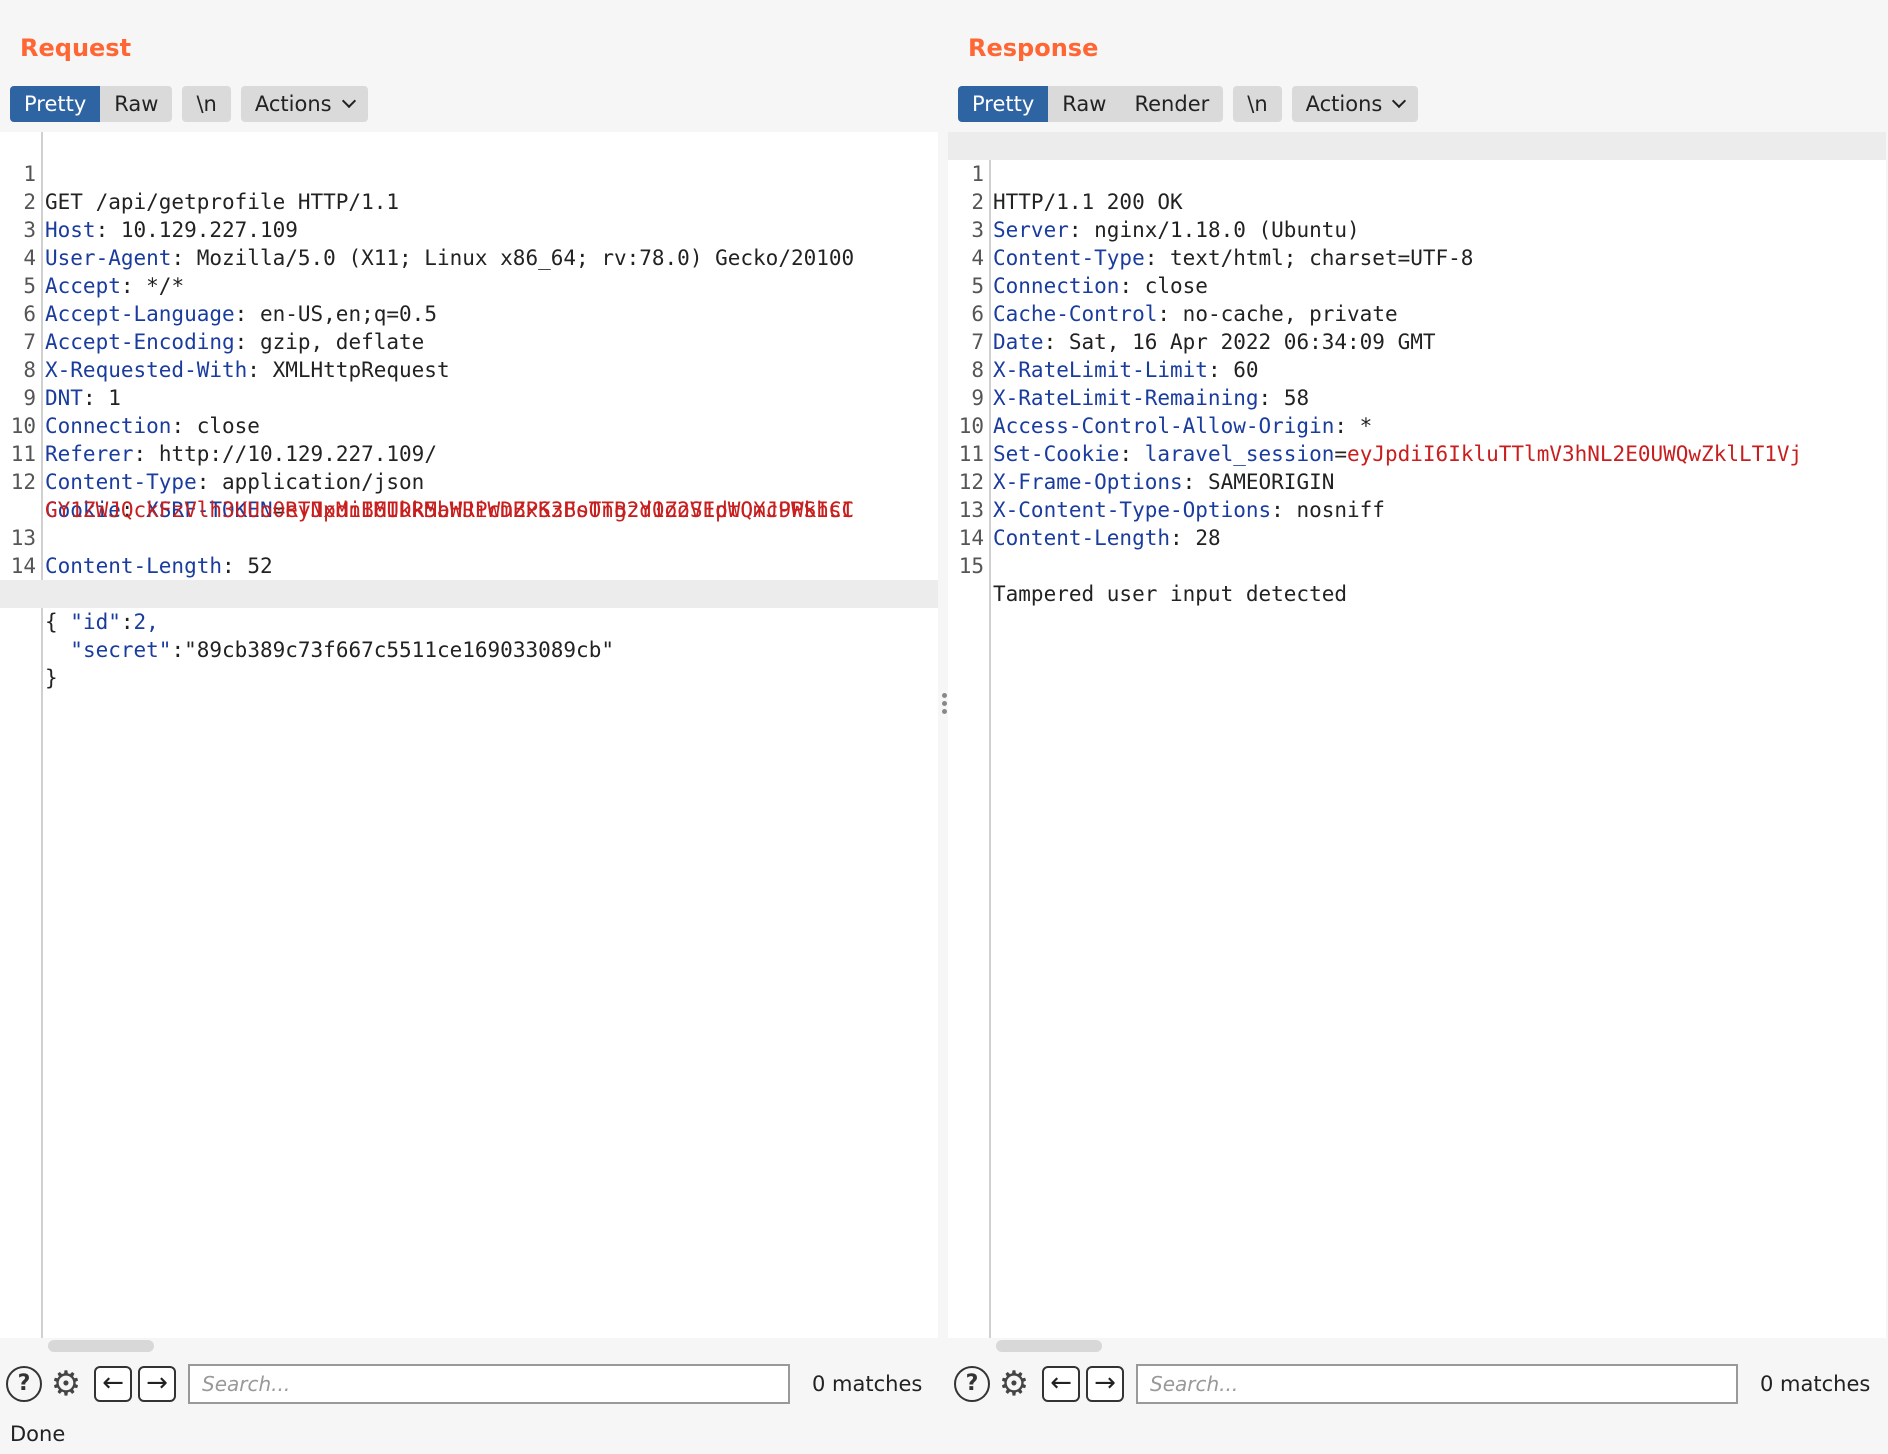 The height and width of the screenshot is (1454, 1888). I want to click on response-header-line: 9 Access-Control-Allow-Origin: *, so click(1417, 397).